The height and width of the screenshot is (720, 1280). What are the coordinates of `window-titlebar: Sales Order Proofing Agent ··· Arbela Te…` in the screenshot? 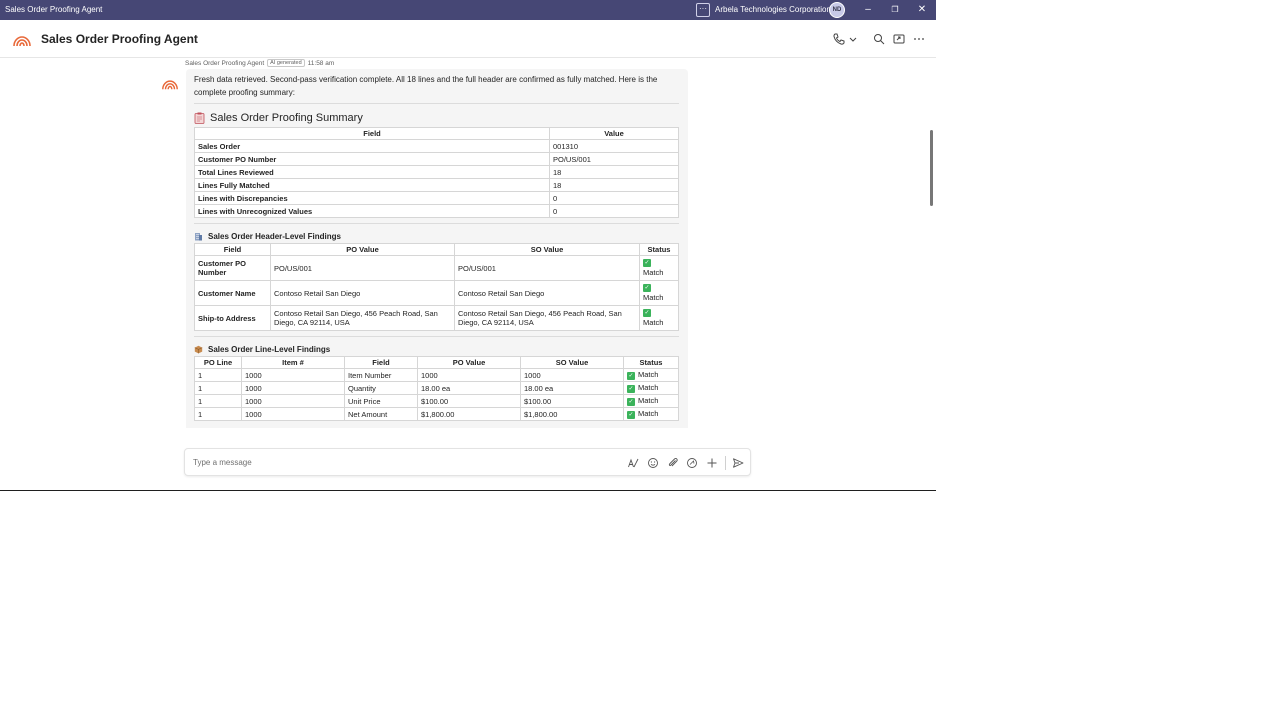 It's located at (468, 10).